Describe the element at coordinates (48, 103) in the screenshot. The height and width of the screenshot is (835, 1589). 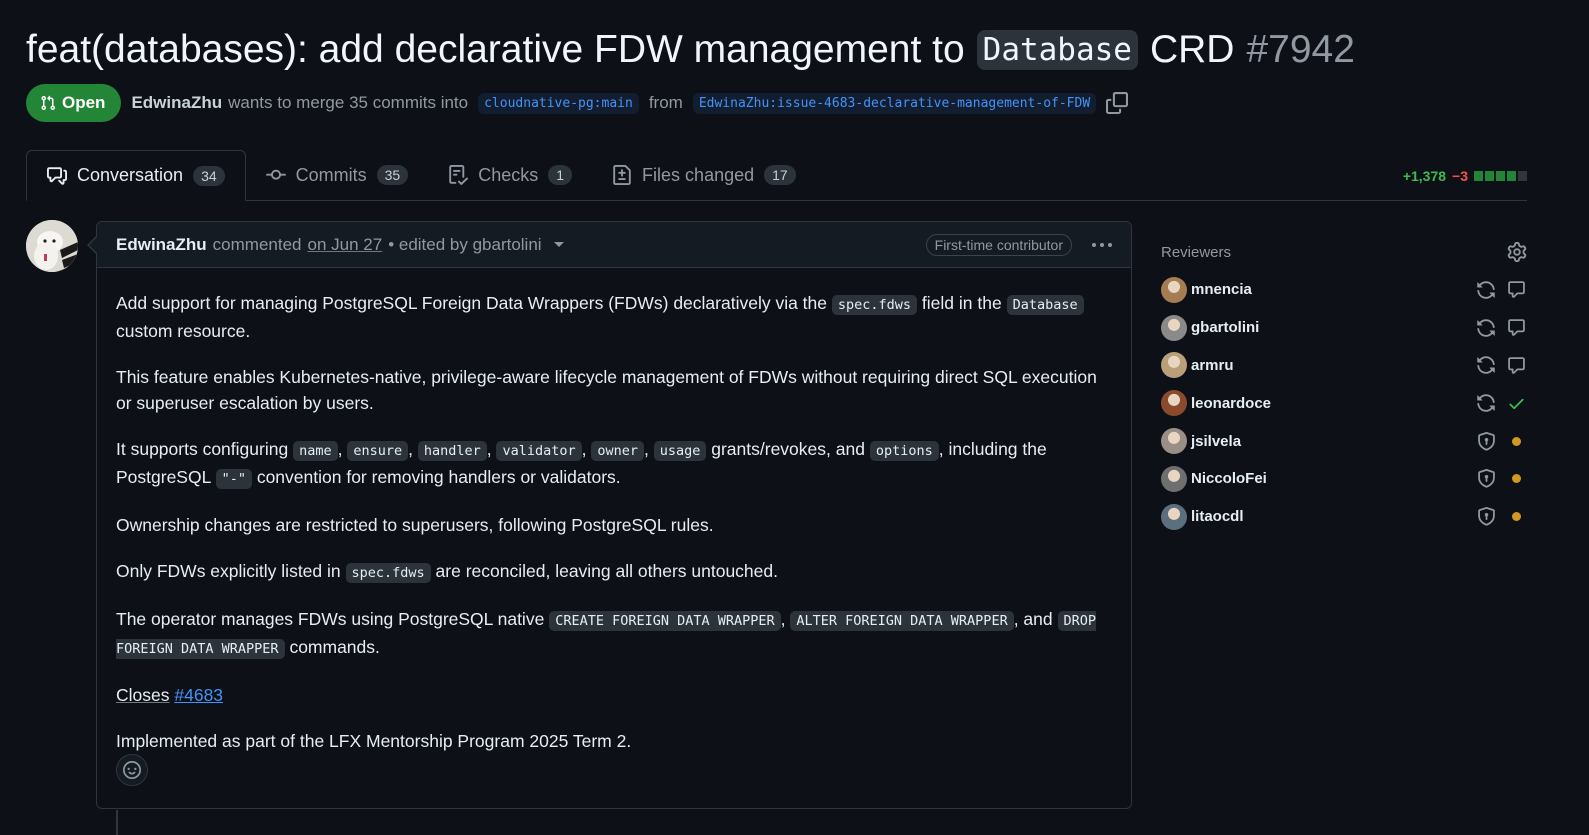
I see `git-pull-request-icon` at that location.